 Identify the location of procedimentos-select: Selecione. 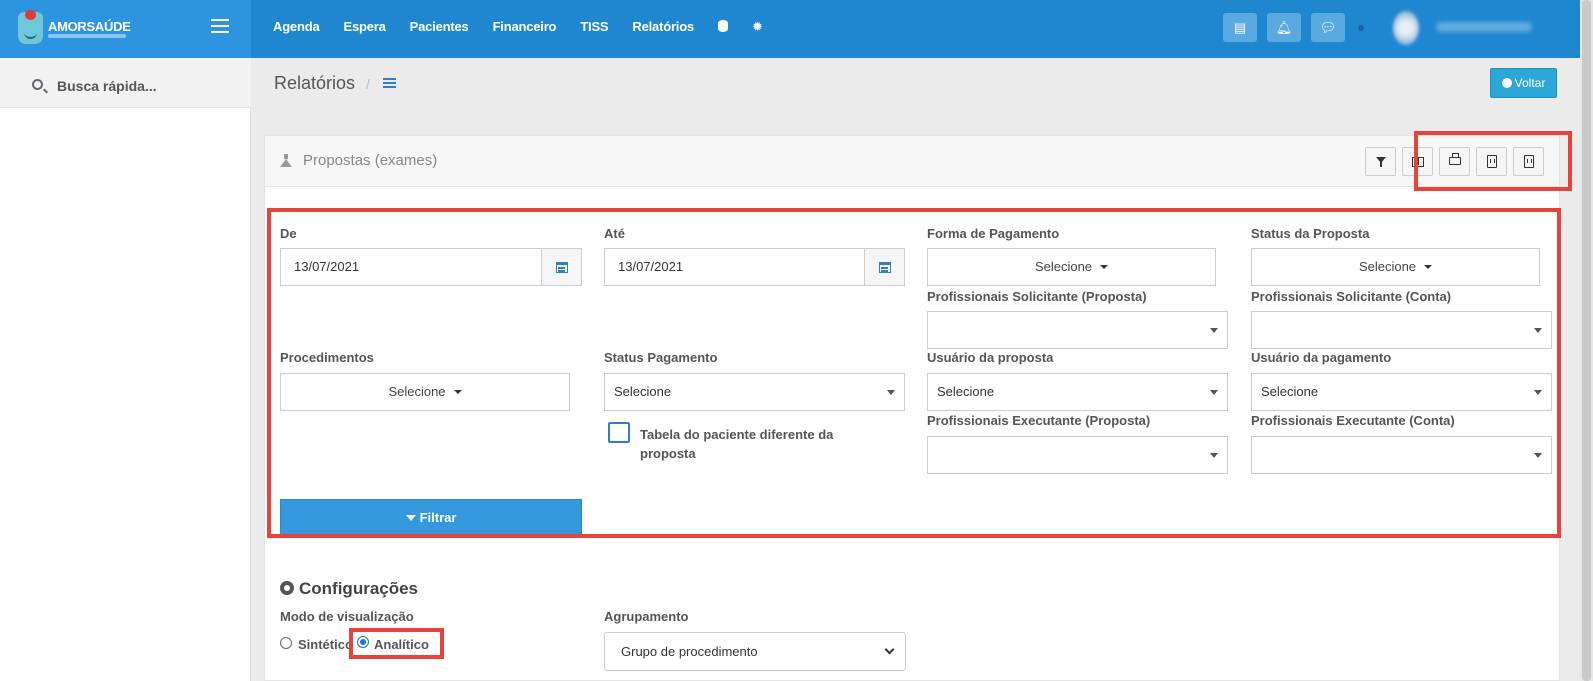
(425, 392).